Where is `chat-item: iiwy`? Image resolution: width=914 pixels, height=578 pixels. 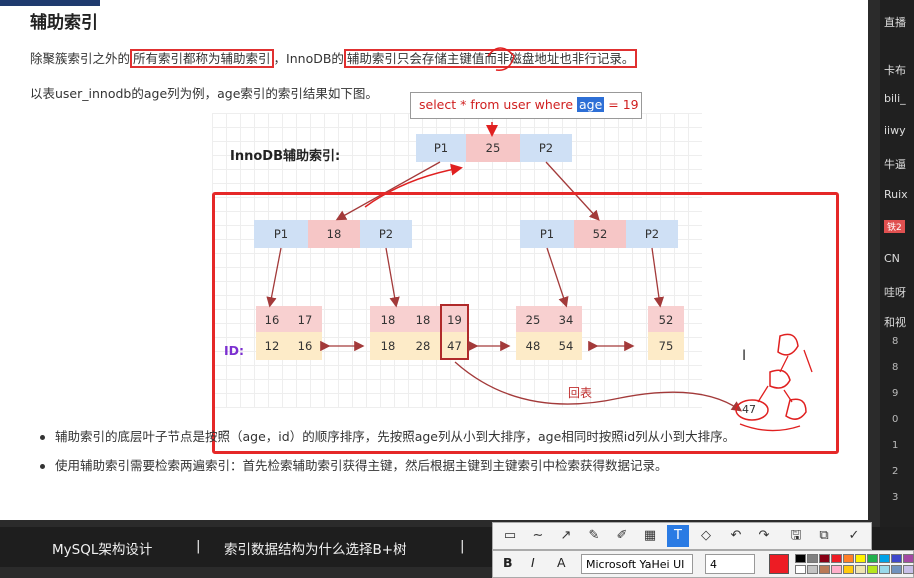
chat-item: iiwy is located at coordinates (895, 130).